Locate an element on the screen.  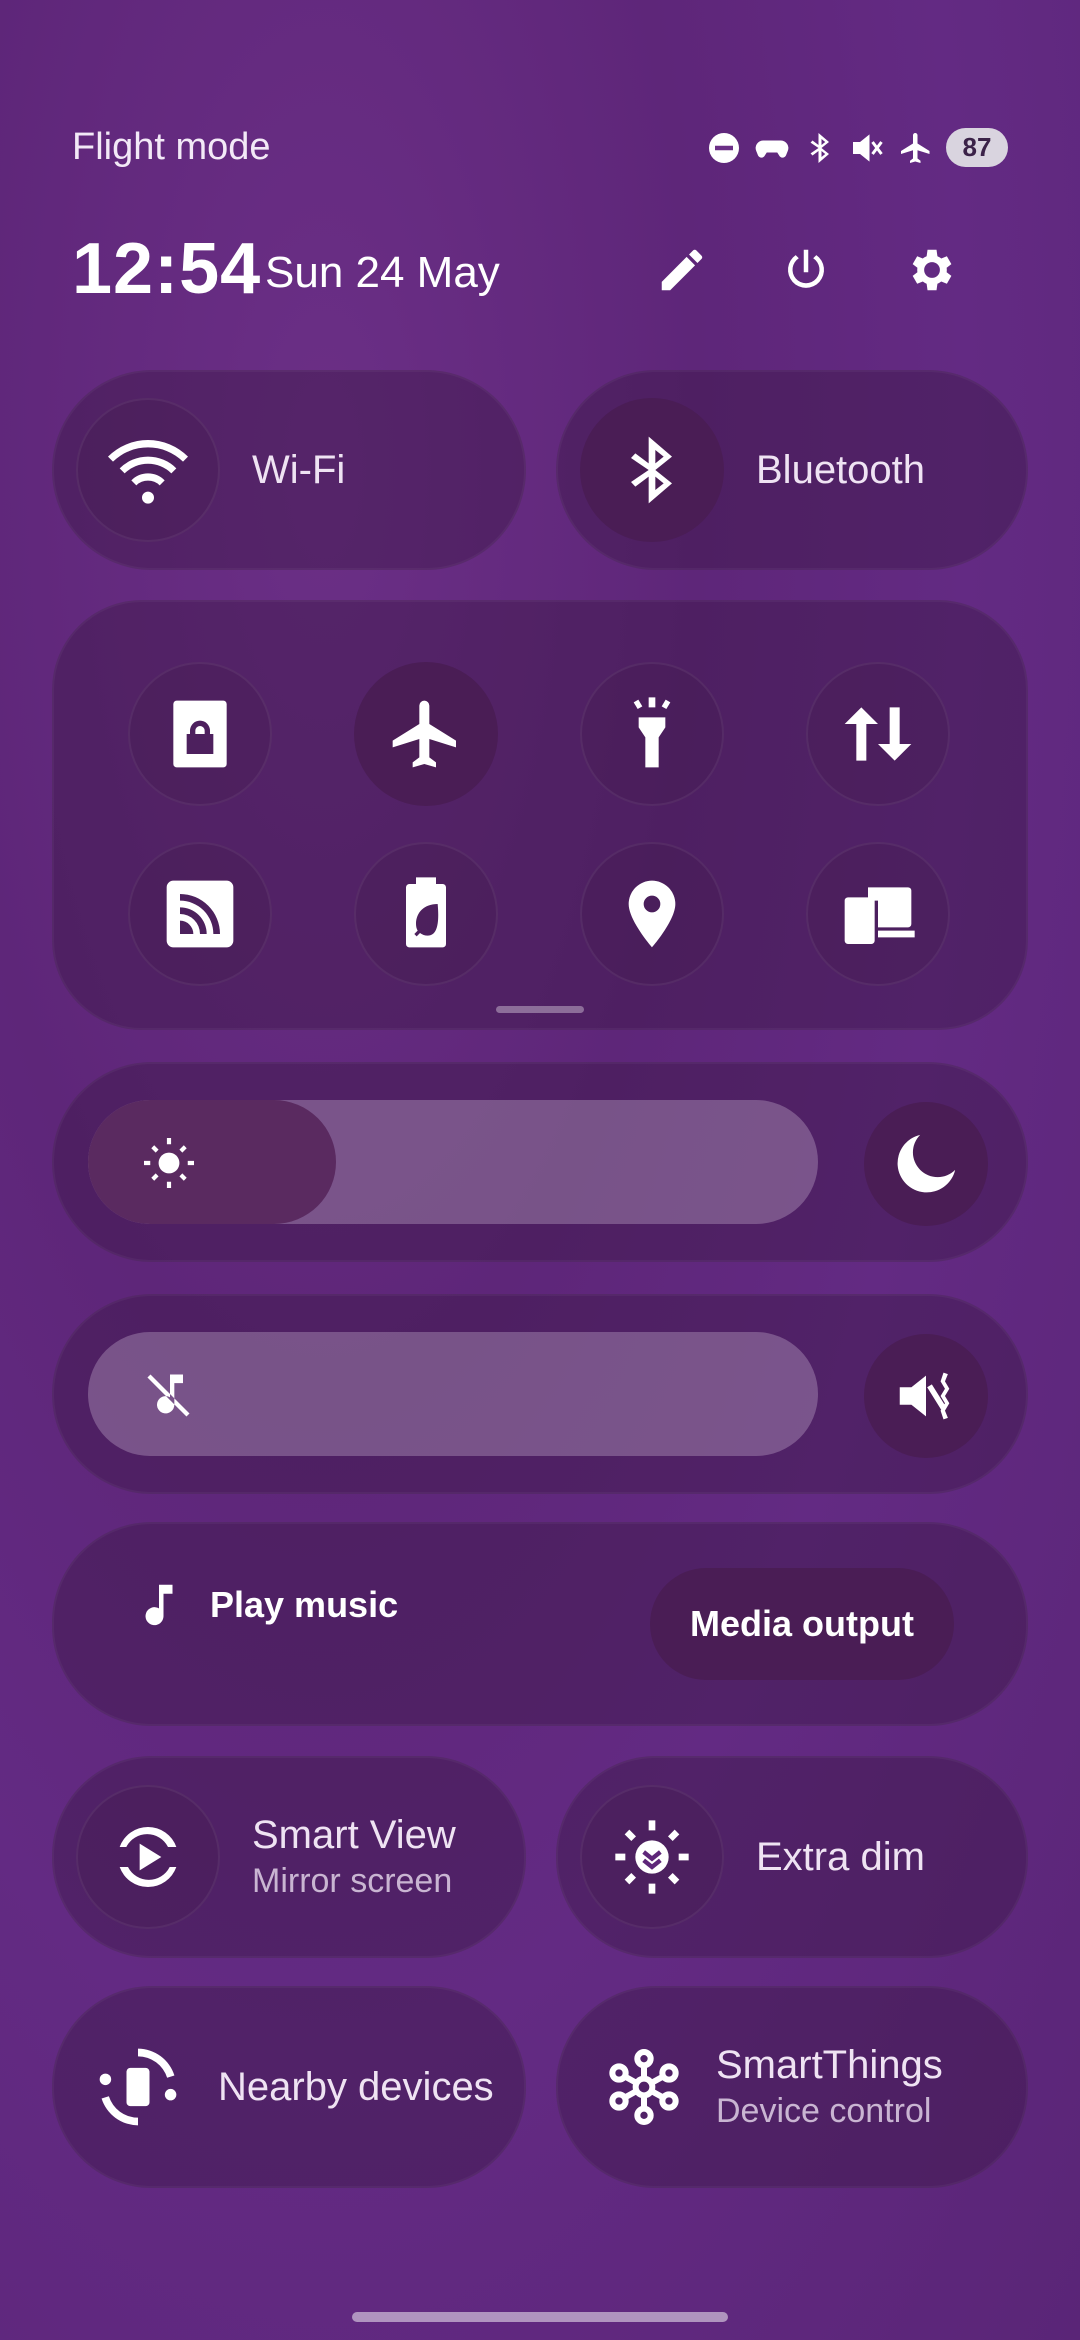
night-mode-button is located at coordinates (926, 1164).